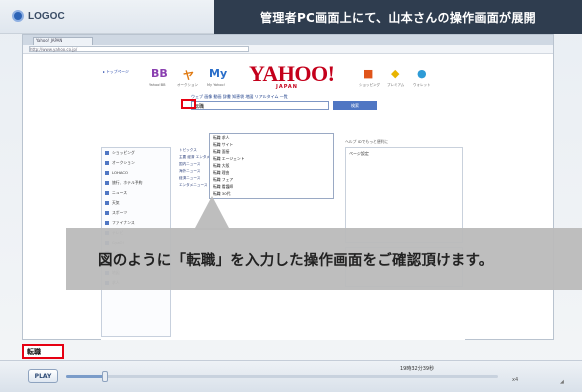  I want to click on app-logo: LOGOC, so click(38, 16).